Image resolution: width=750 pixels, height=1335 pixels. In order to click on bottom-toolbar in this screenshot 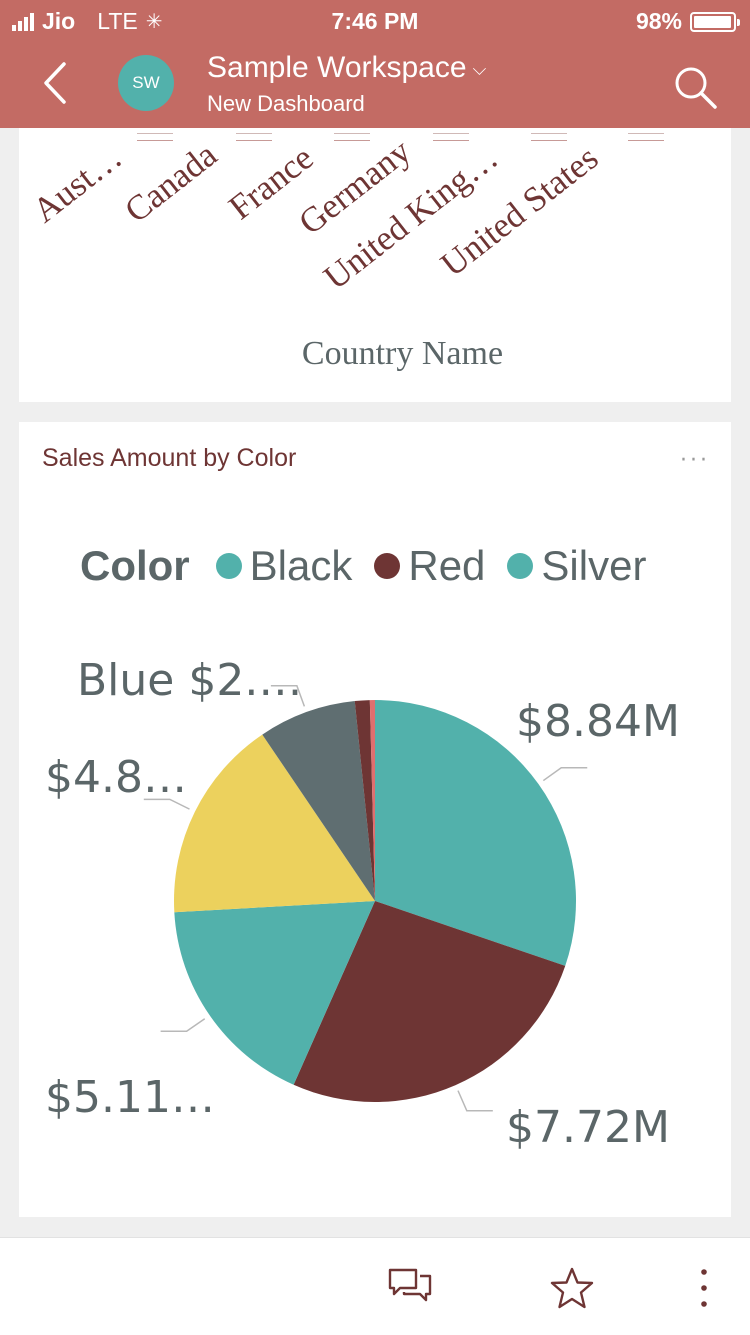, I will do `click(375, 1286)`.